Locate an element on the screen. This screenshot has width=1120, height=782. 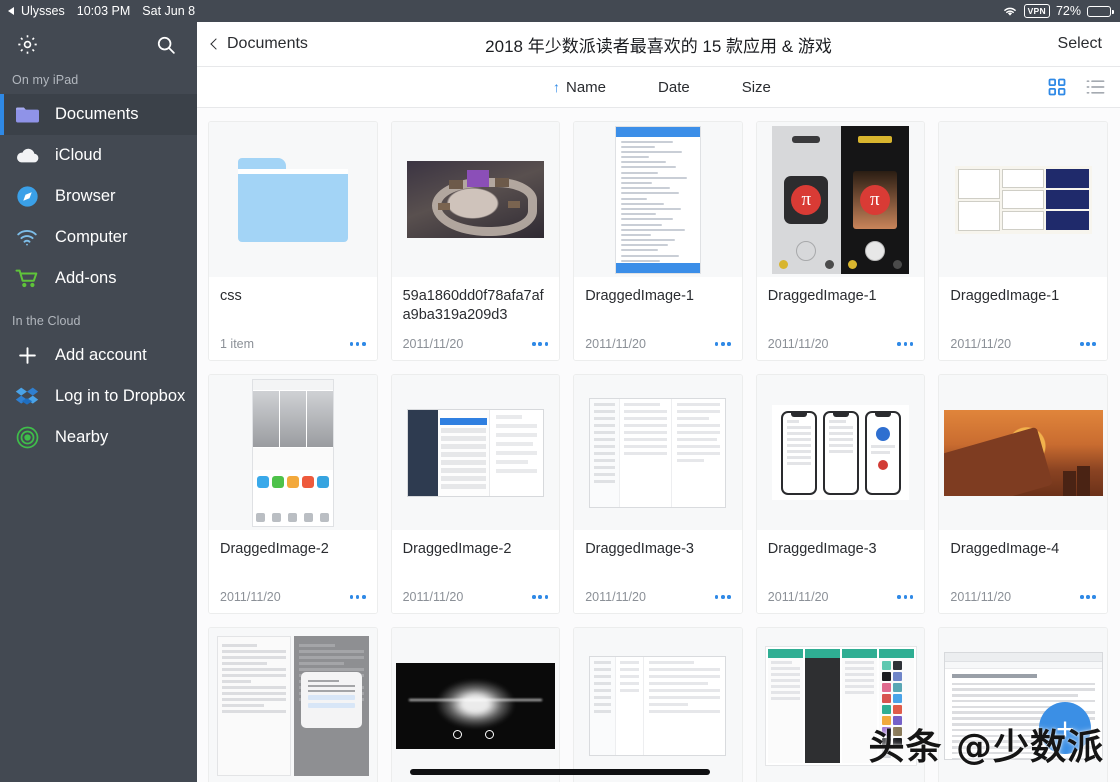
sidebar-item-label: Log in to Dropbox is located at coordinates (120, 396).